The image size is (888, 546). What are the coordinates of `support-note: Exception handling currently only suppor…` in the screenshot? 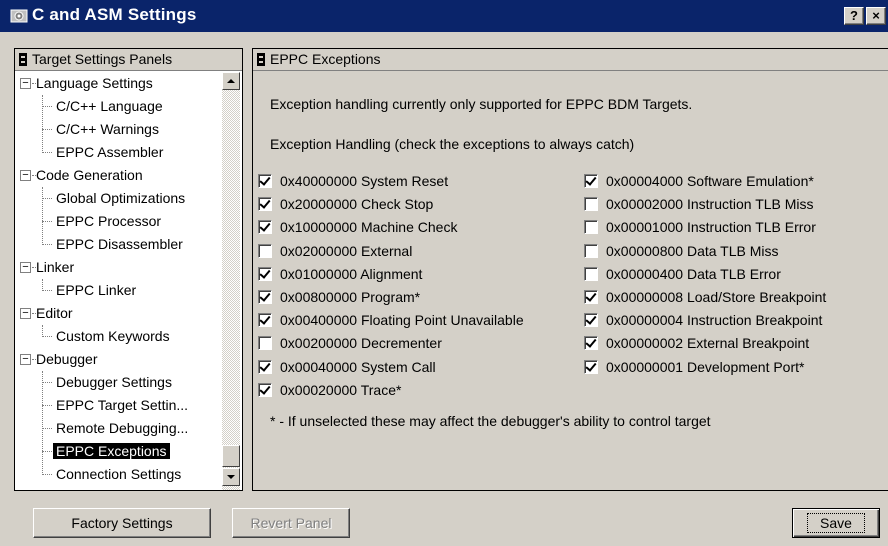 It's located at (481, 104).